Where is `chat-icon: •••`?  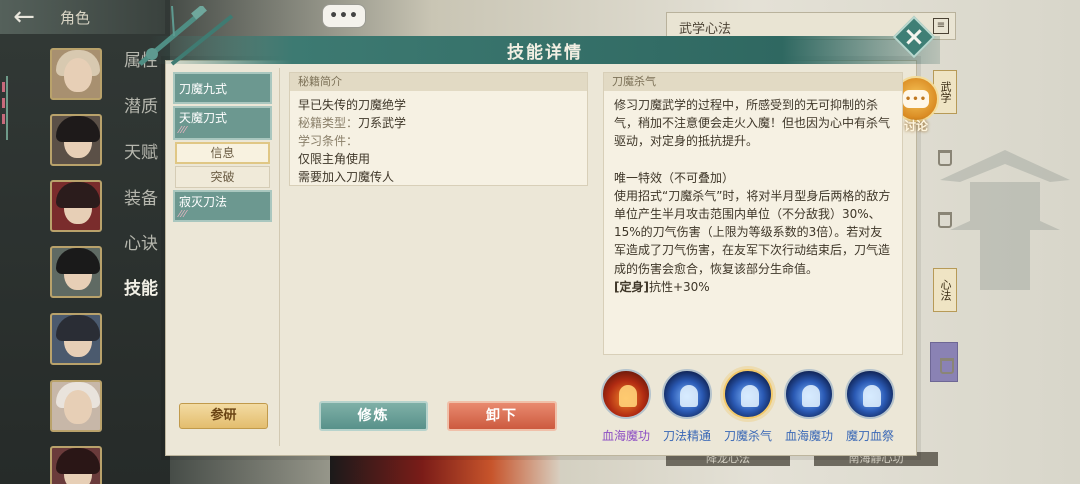 chat-icon: ••• is located at coordinates (916, 99).